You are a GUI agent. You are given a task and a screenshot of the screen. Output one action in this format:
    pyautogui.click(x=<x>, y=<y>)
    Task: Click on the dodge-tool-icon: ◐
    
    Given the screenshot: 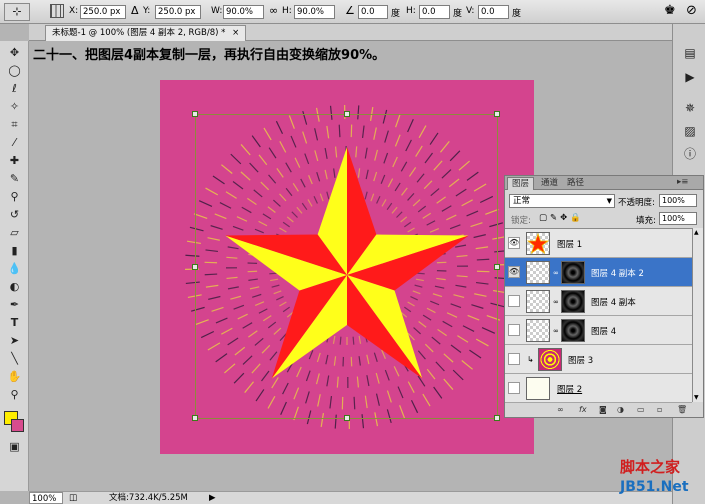 What is the action you would take?
    pyautogui.click(x=14, y=286)
    